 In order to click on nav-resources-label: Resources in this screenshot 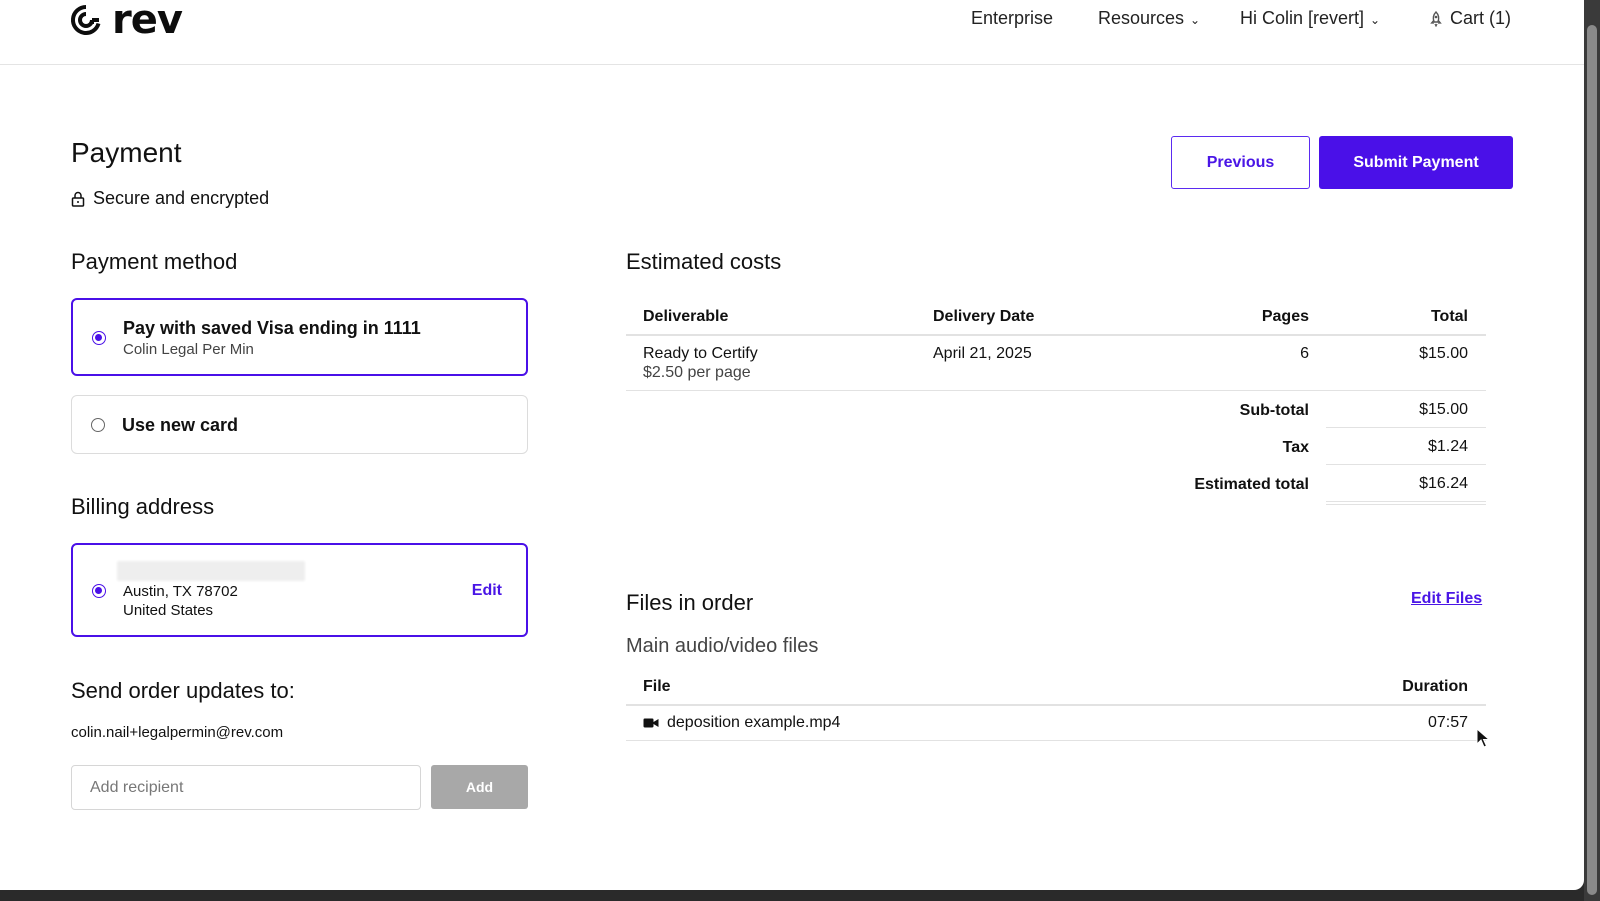, I will do `click(1141, 18)`.